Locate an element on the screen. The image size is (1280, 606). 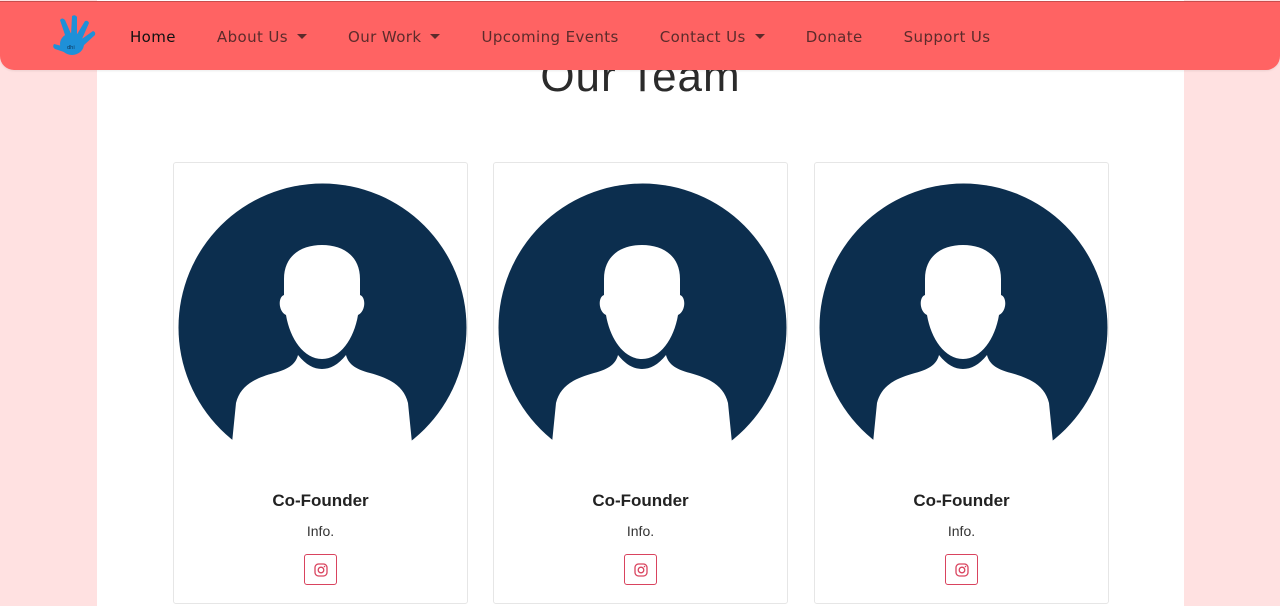
nav-support-us-label: Support Us is located at coordinates (947, 36).